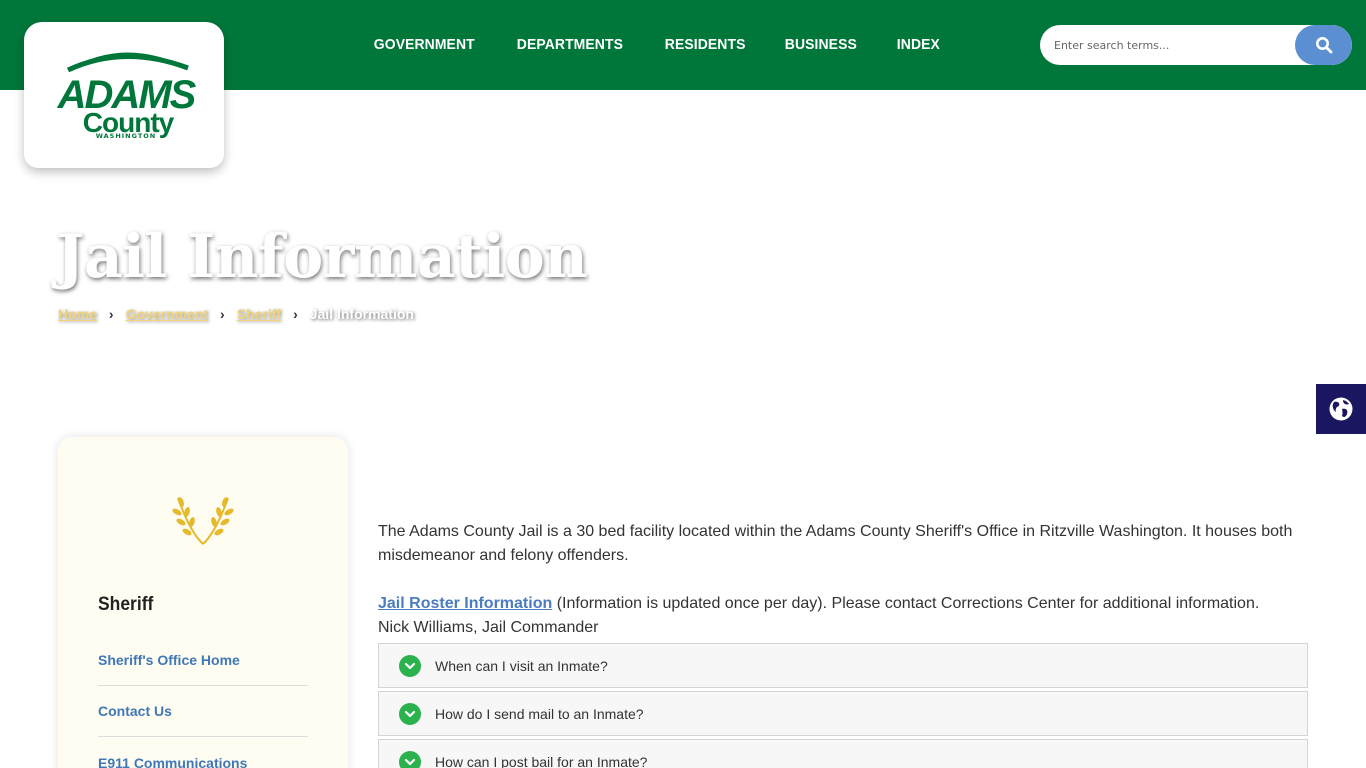  I want to click on sidebar-link: Contact Us, so click(135, 711).